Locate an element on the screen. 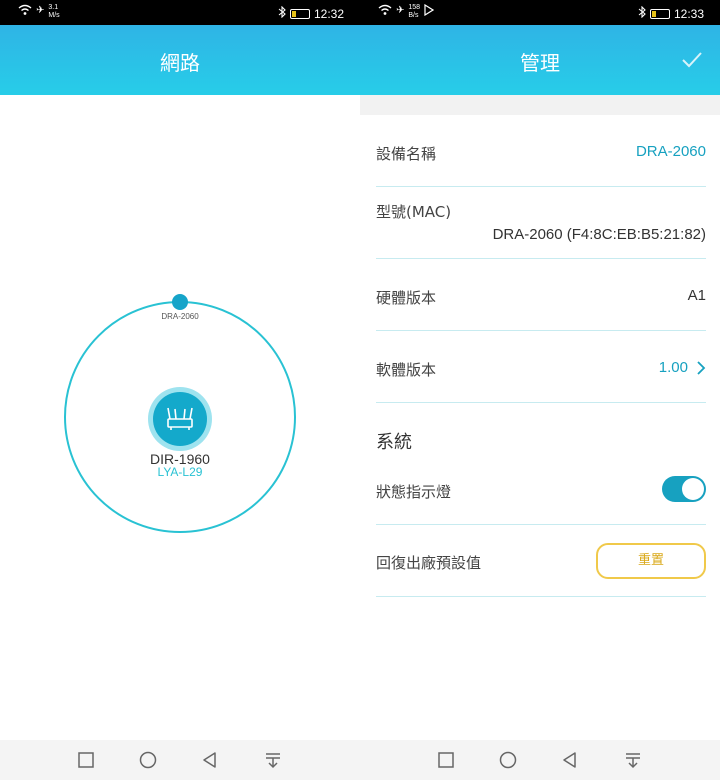  device-name-value: DRA-2060 is located at coordinates (671, 151).